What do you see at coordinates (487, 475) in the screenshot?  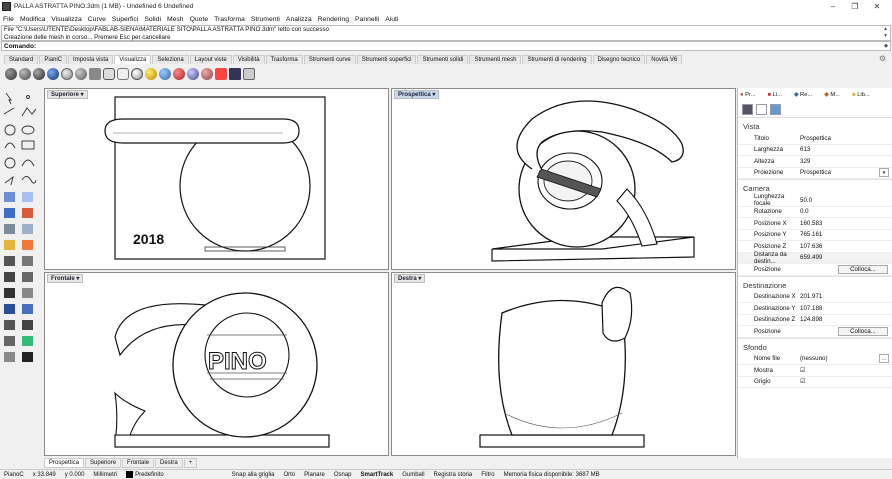 I see `filter-toggle: Filtro` at bounding box center [487, 475].